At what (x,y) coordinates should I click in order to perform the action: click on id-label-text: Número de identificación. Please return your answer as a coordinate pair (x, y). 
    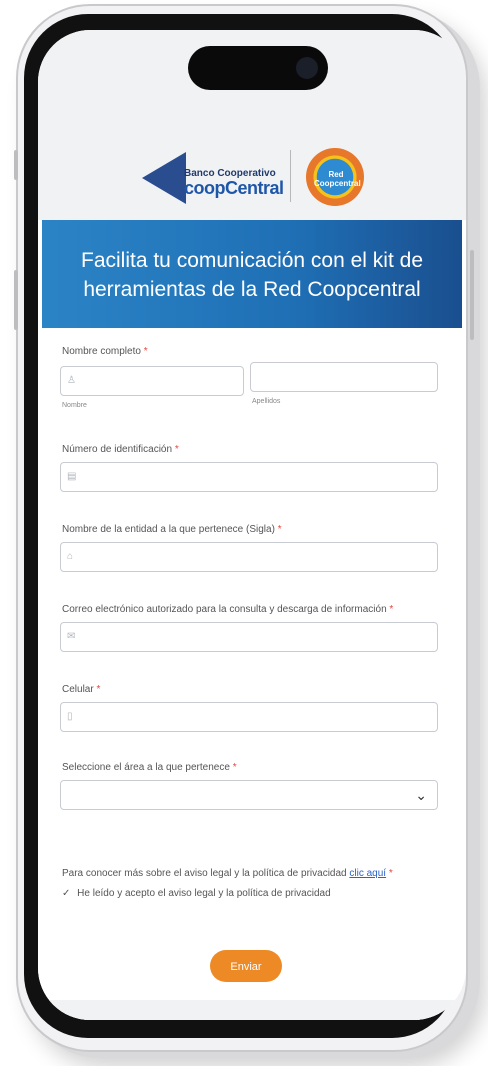
    Looking at the image, I should click on (117, 449).